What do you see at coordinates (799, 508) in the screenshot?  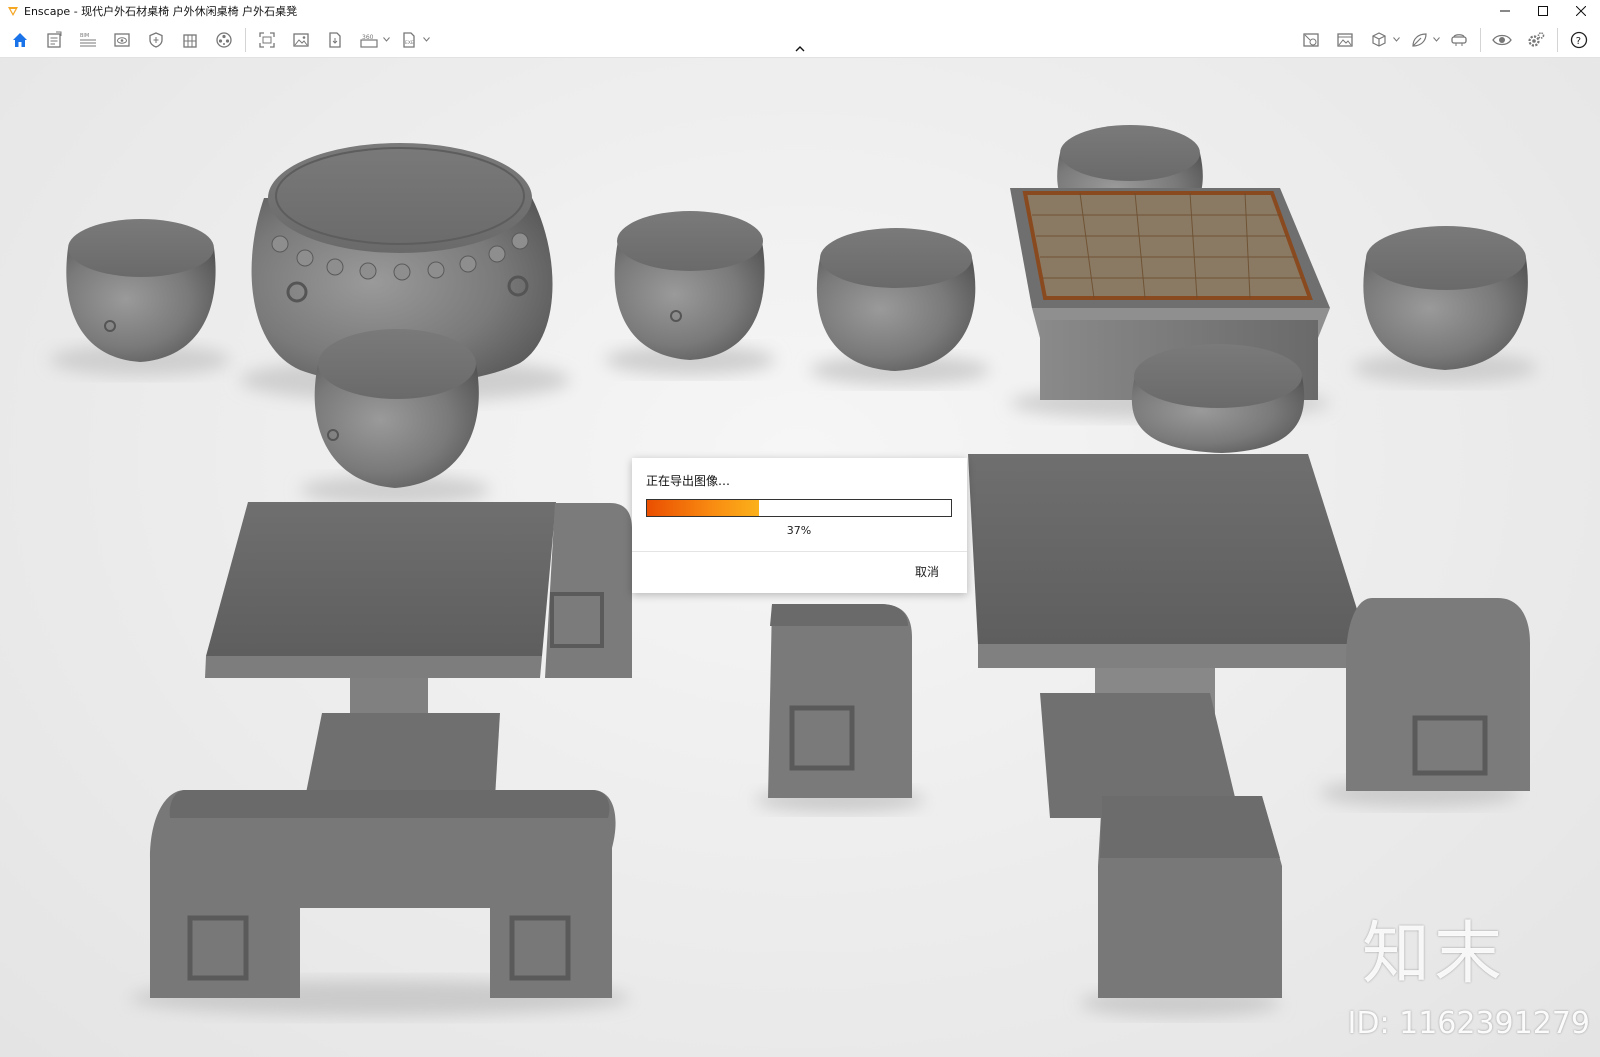 I see `progress-bar` at bounding box center [799, 508].